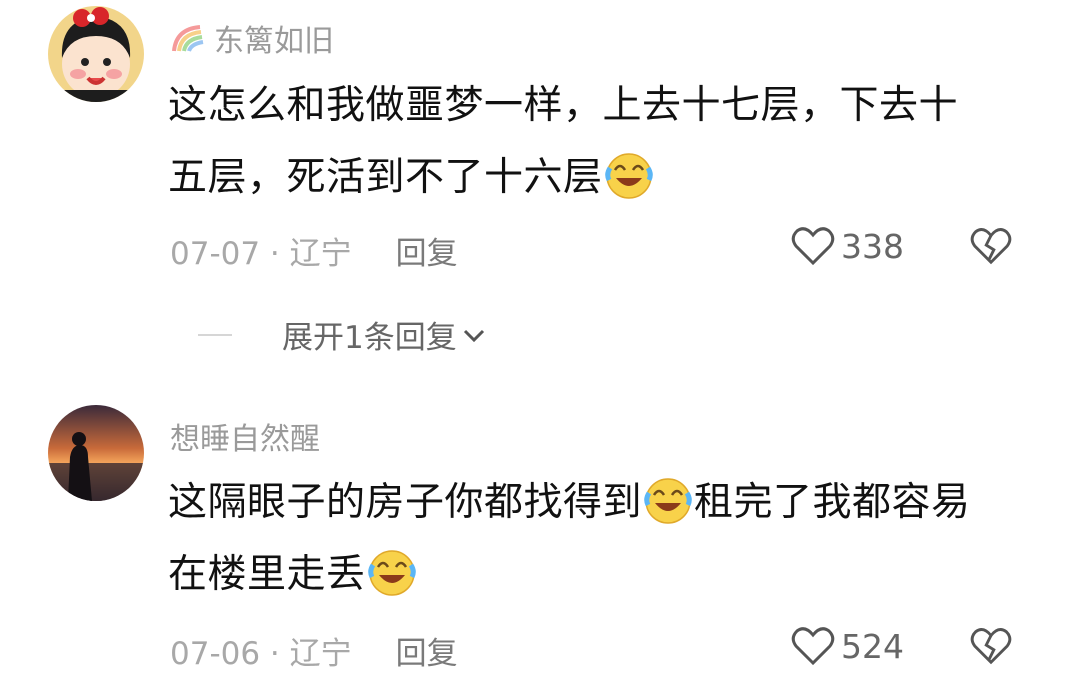 This screenshot has width=1066, height=691. I want to click on comment-meta: 07-07 · 辽宁 回复, so click(314, 250).